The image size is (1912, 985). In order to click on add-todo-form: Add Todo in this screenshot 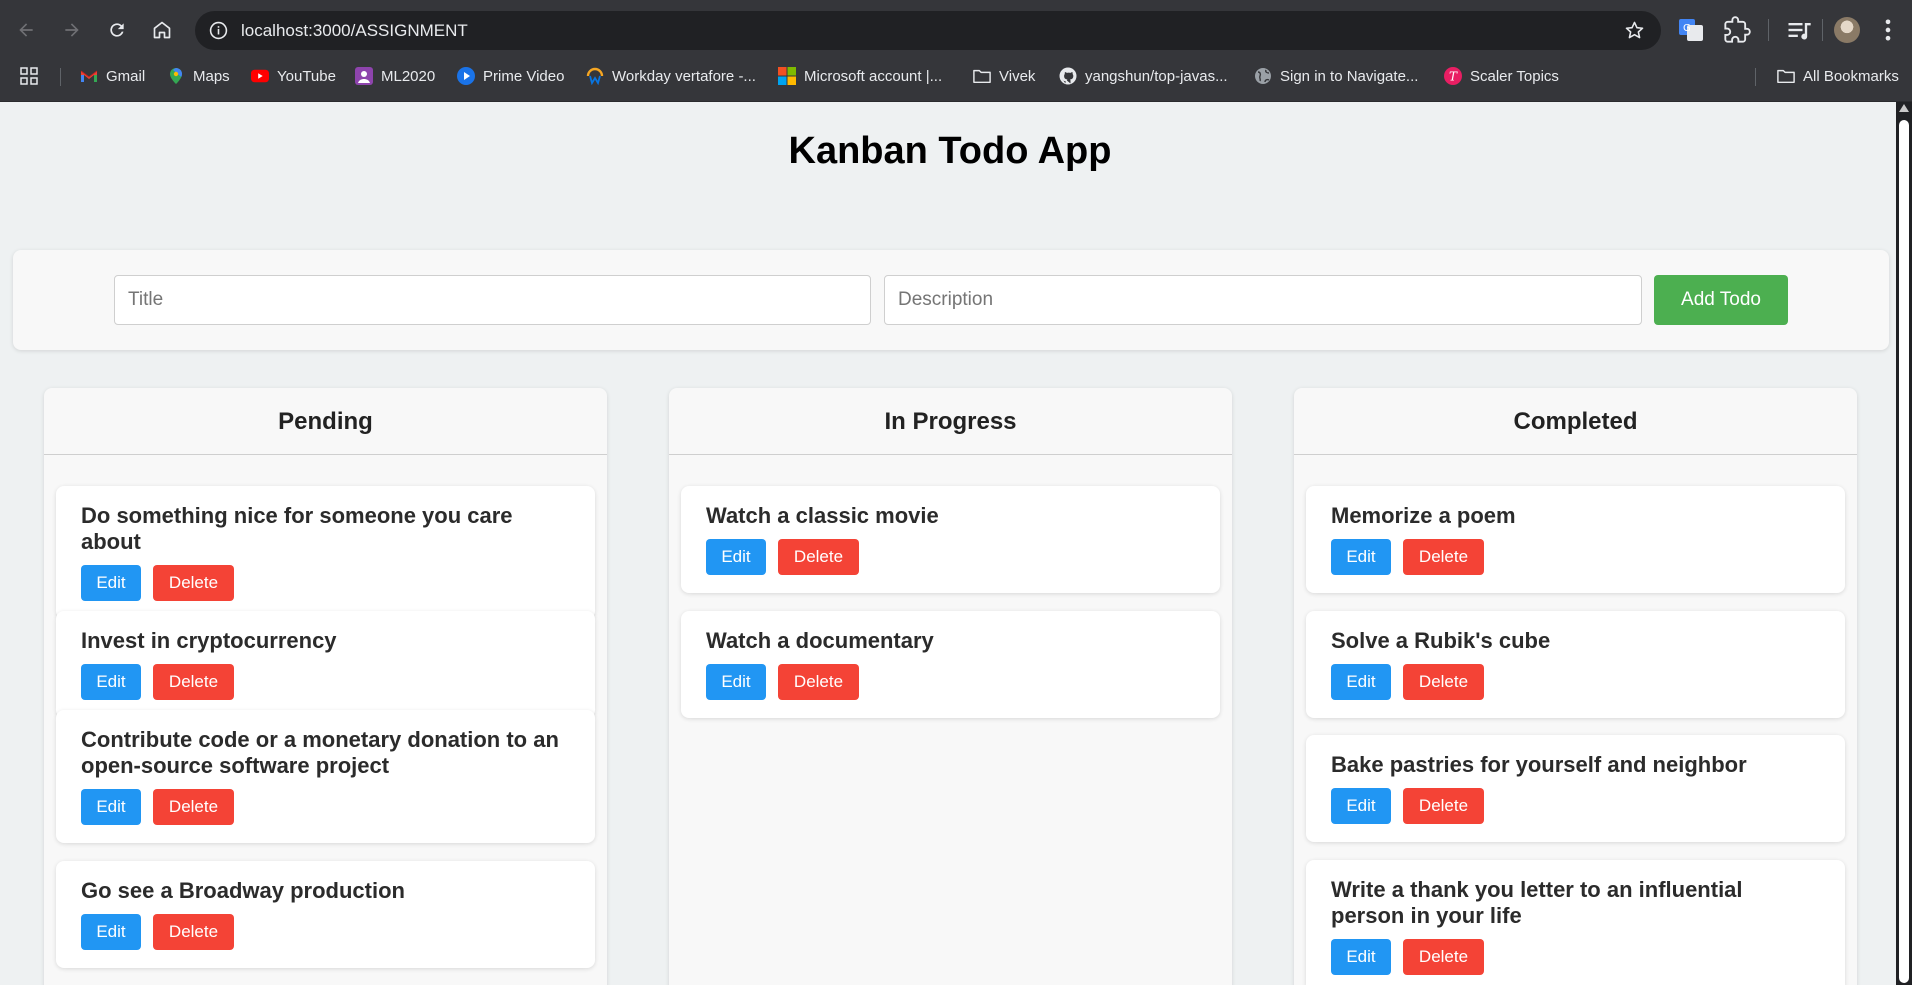, I will do `click(951, 300)`.